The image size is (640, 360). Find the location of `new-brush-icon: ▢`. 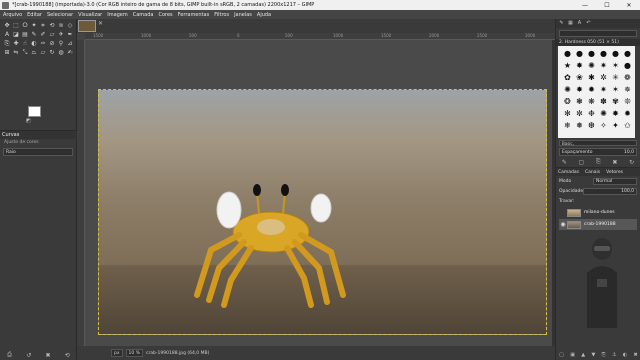

new-brush-icon: ▢ is located at coordinates (582, 162).